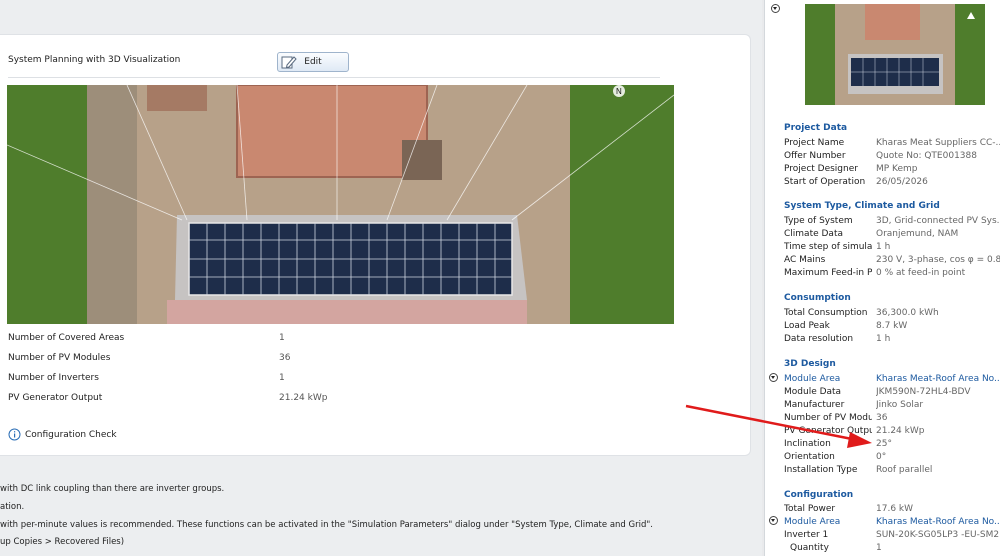 The width and height of the screenshot is (1000, 556). Describe the element at coordinates (12, 507) in the screenshot. I see `message-line: ation.` at that location.